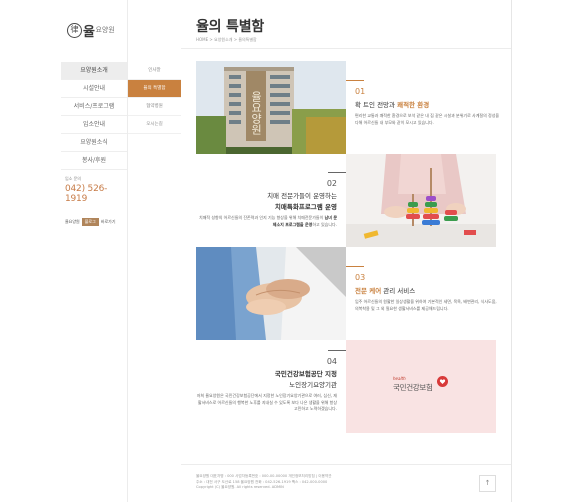 This screenshot has width=571, height=502. Describe the element at coordinates (385, 291) in the screenshot. I see `feature-03-headline: 전문 케어 관리 서비스` at that location.